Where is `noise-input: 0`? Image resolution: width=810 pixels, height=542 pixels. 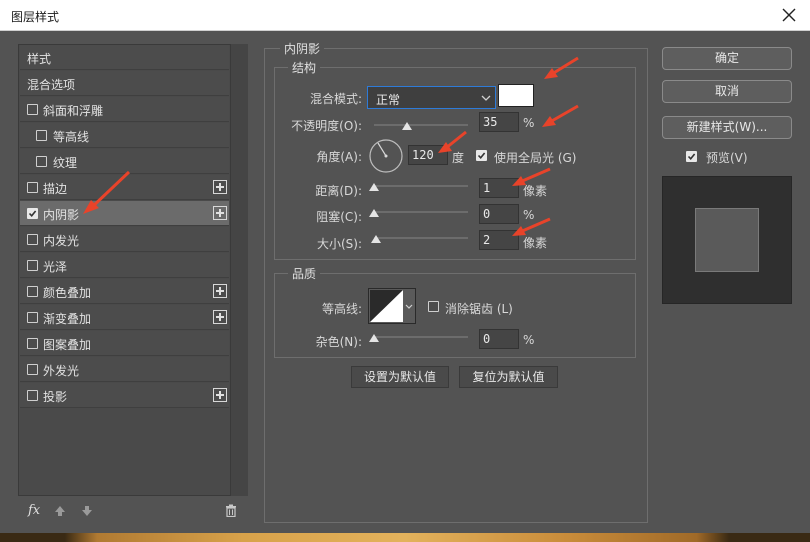
noise-input: 0 is located at coordinates (499, 339).